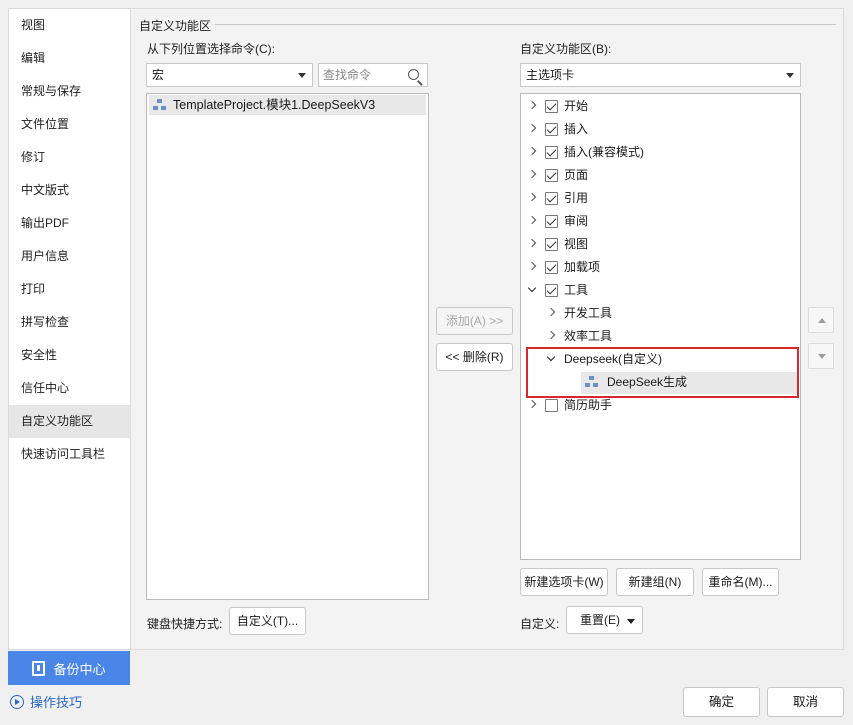 Image resolution: width=853 pixels, height=725 pixels. I want to click on tree-item-developer-tools: 开发工具, so click(660, 313).